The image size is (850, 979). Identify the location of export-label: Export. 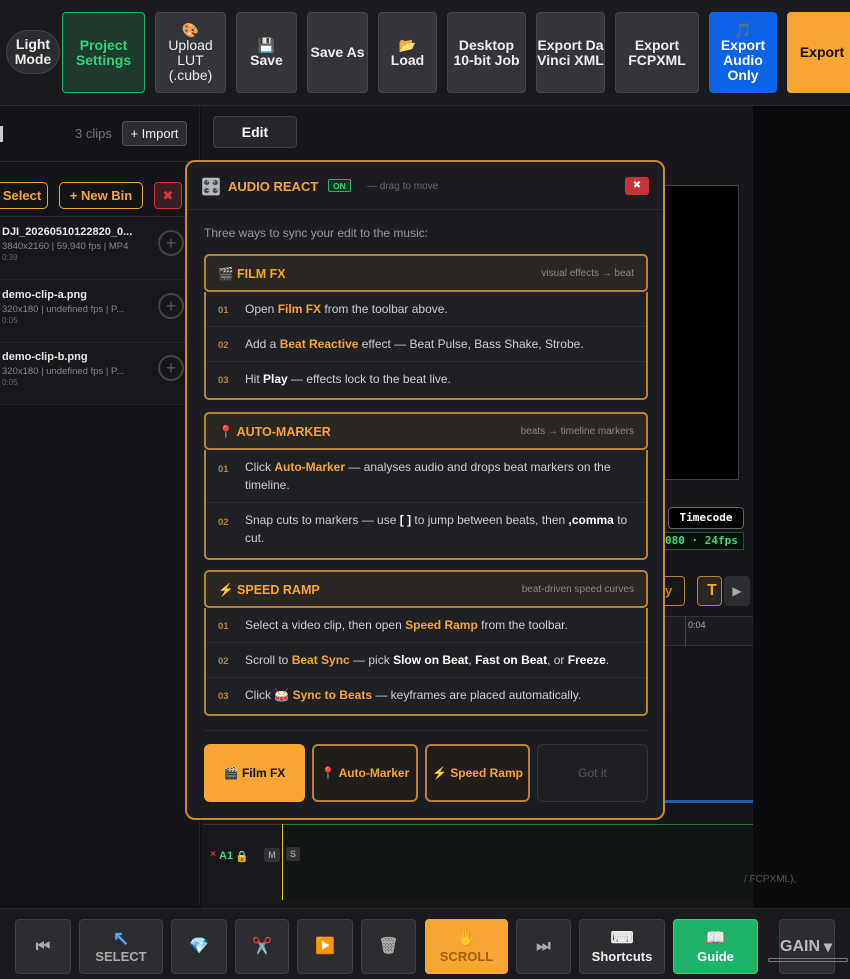
(822, 52).